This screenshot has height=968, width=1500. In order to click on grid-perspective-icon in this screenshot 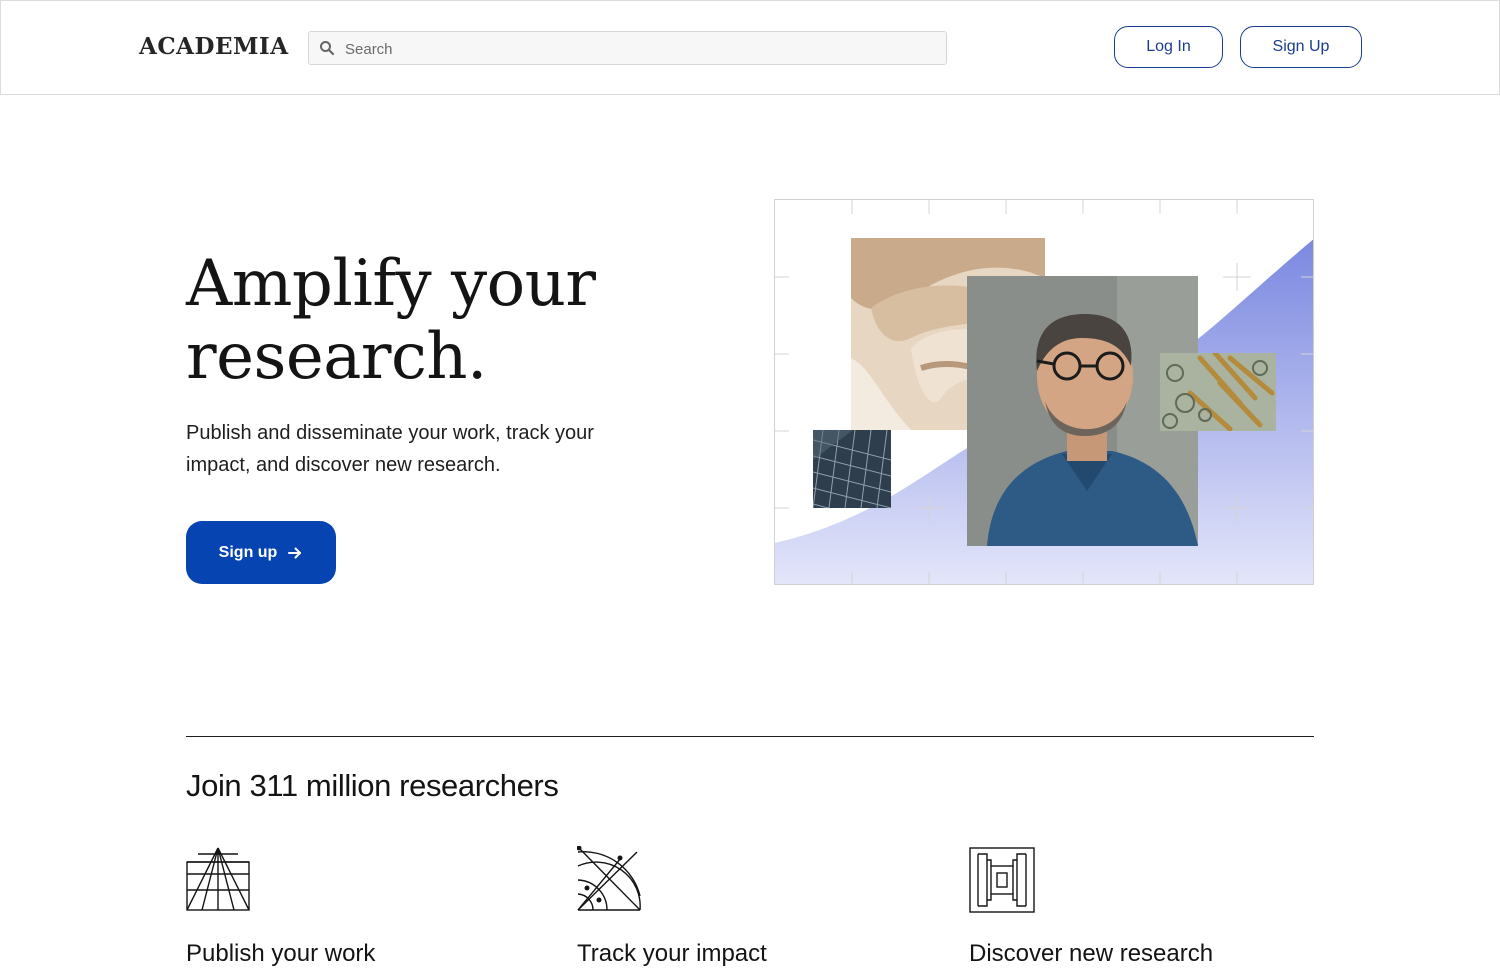, I will do `click(218, 879)`.